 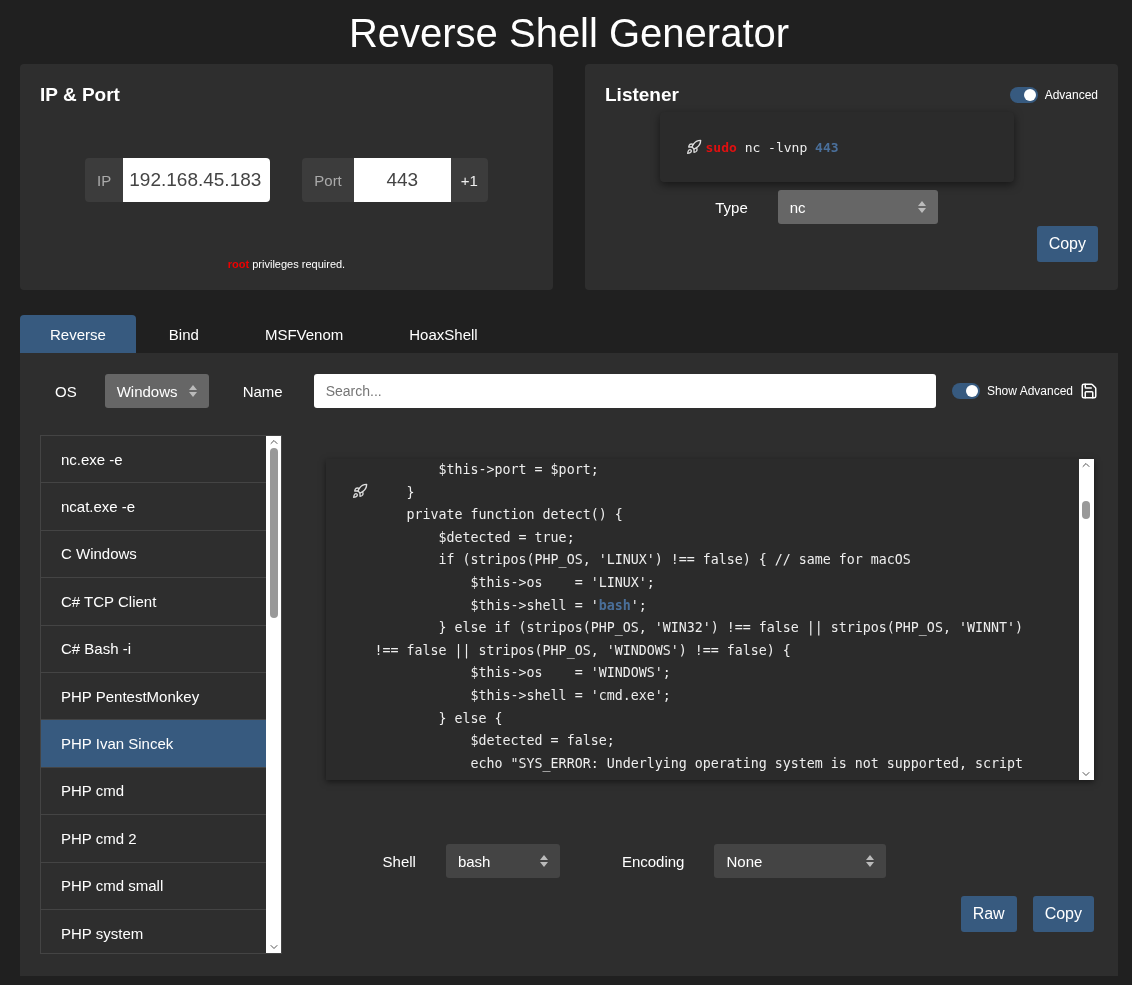 I want to click on listener-command: sudo nc -lvnp 443, so click(x=772, y=147).